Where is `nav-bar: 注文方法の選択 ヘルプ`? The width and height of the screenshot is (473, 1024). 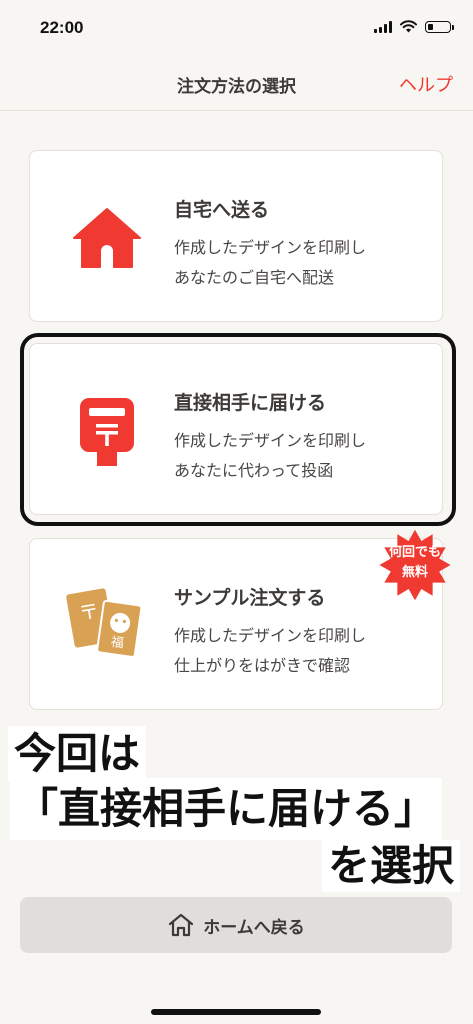
nav-bar: 注文方法の選択 ヘルプ is located at coordinates (236, 84).